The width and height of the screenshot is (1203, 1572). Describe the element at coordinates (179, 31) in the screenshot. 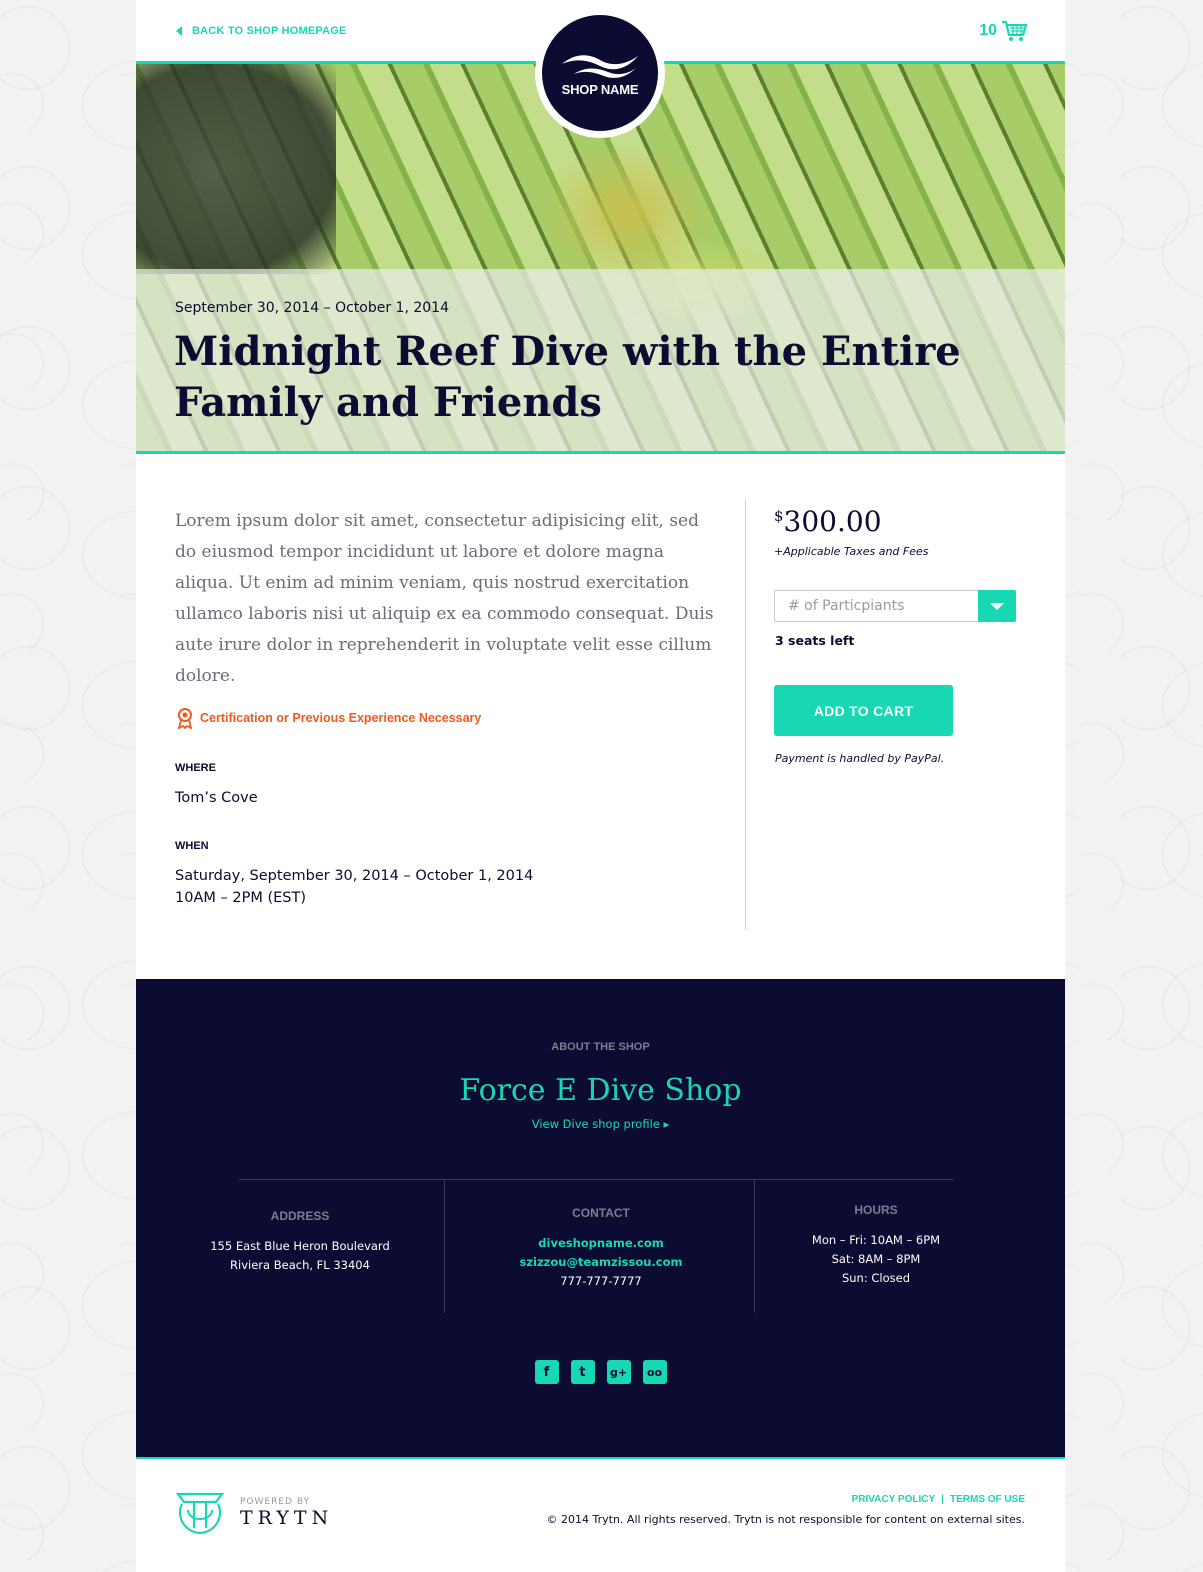

I see `chevron-left-icon` at that location.